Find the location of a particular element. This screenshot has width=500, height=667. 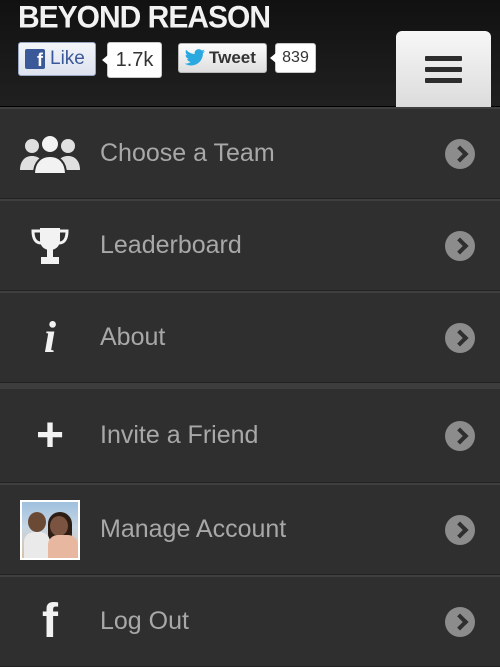

menu-item-leaderboard: Leaderboard is located at coordinates (250, 245).